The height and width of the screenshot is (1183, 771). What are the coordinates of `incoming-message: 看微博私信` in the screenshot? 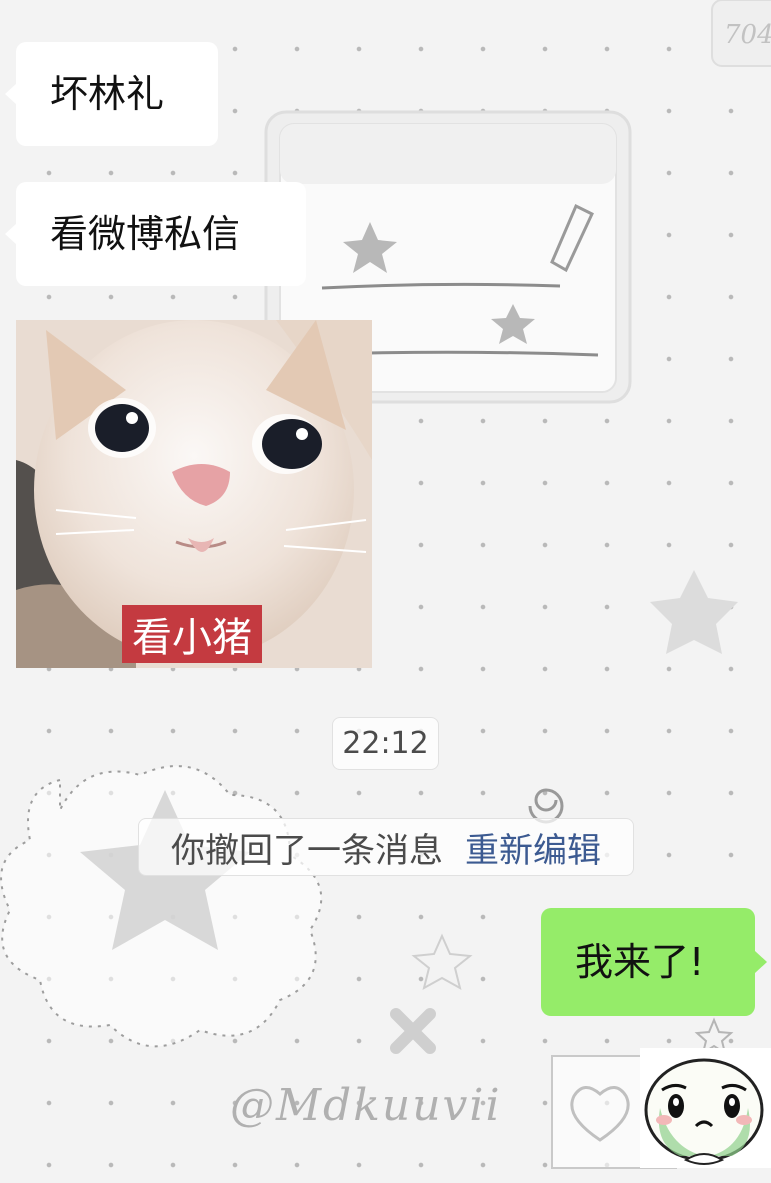 It's located at (155, 234).